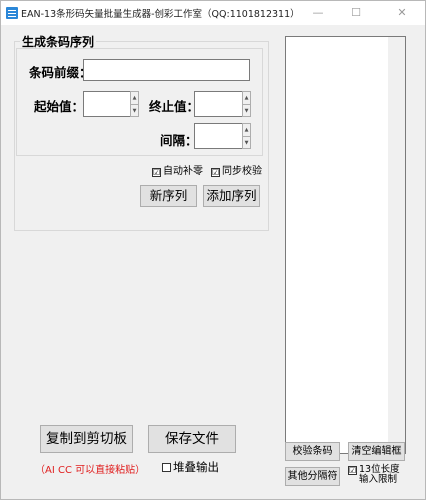 The image size is (426, 500). I want to click on input-limit-label: 输入限制, so click(378, 479).